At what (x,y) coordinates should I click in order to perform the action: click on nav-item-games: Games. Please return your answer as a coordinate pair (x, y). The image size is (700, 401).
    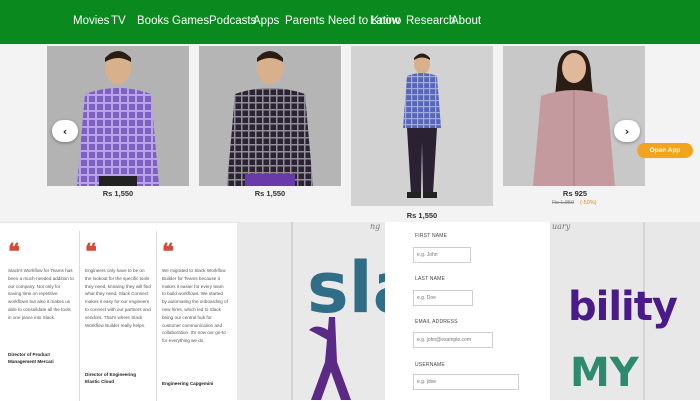
    Looking at the image, I should click on (190, 21).